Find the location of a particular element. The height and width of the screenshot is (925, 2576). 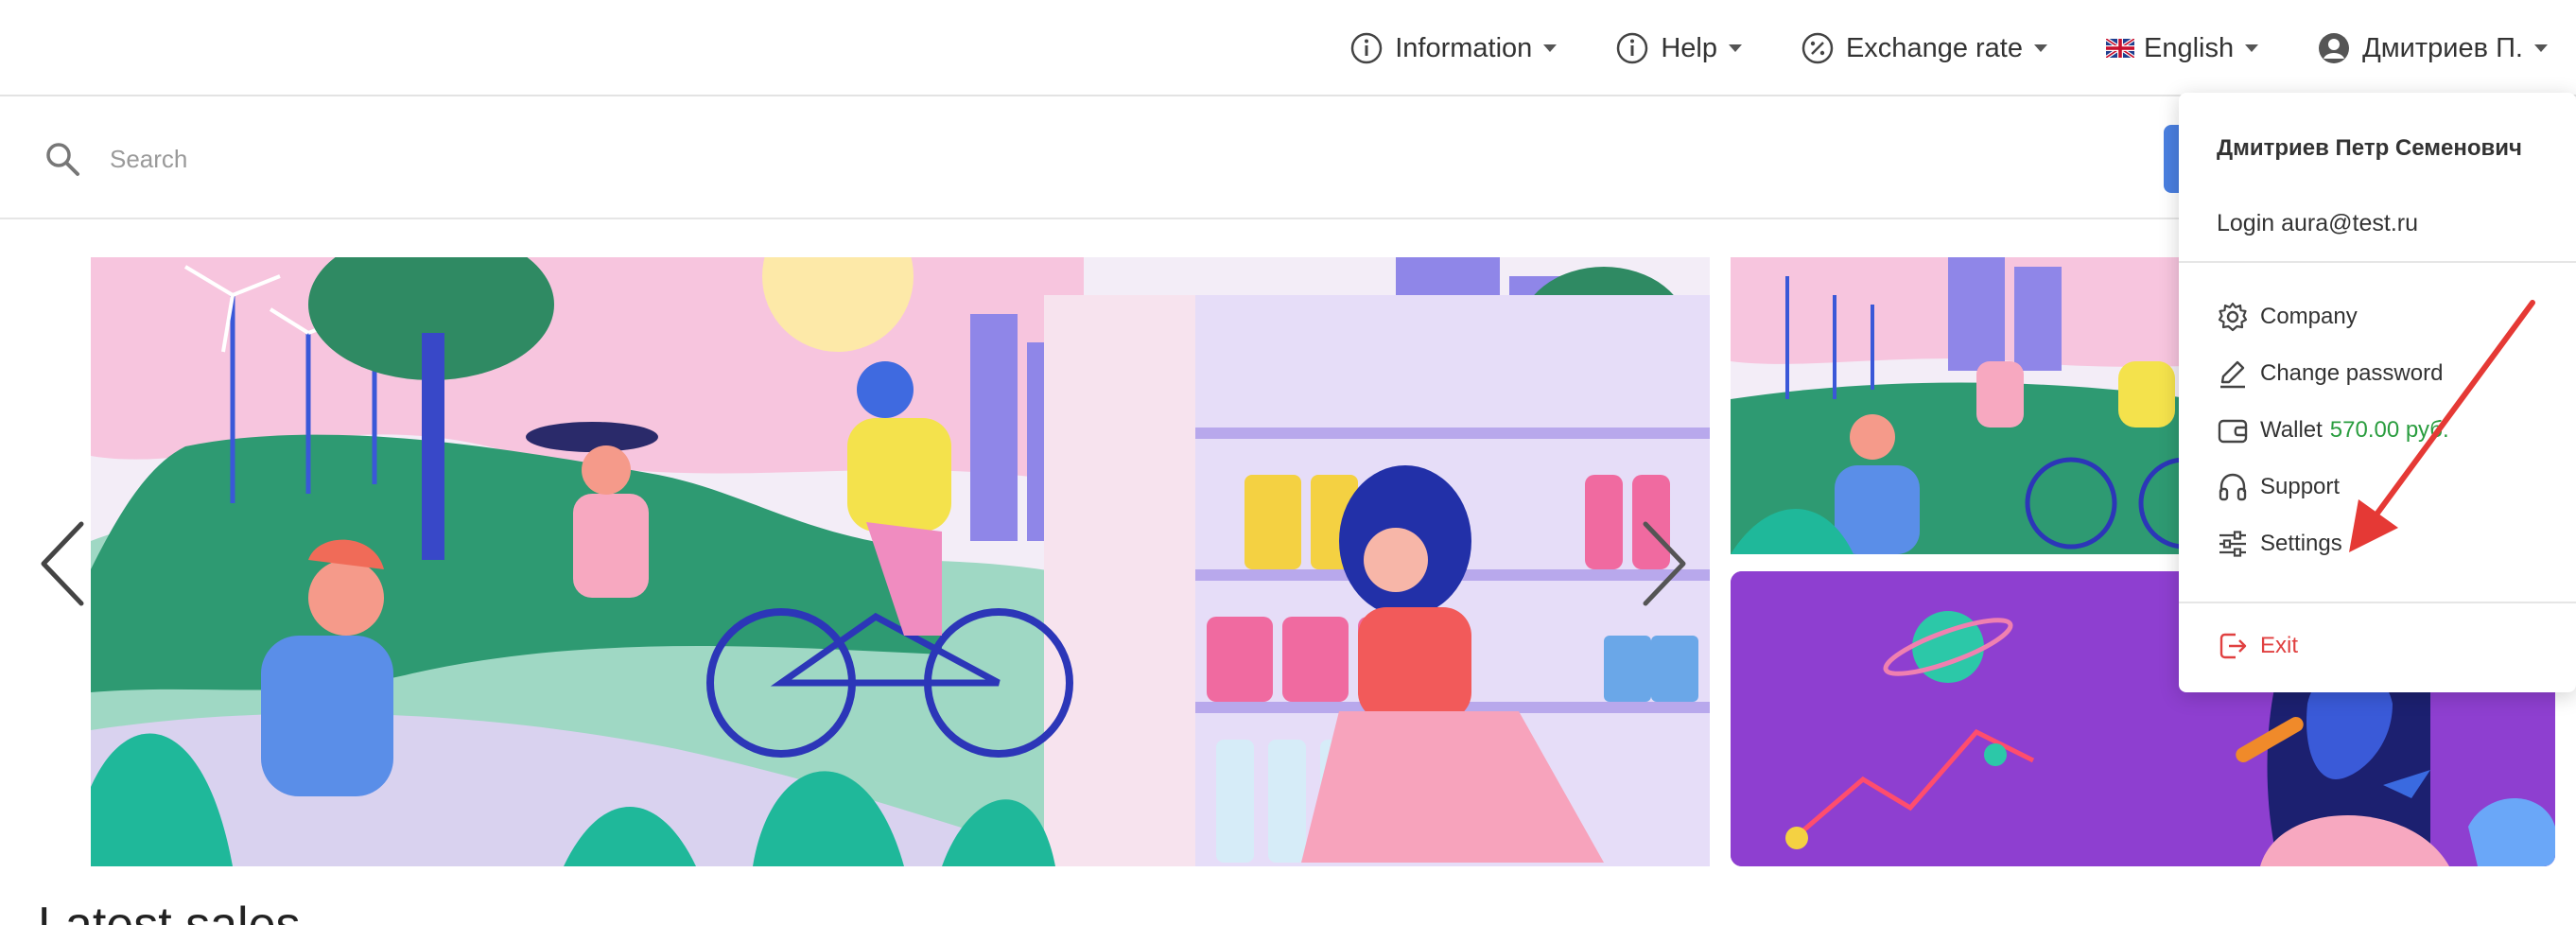

menu-item-company: Company is located at coordinates (2287, 317).